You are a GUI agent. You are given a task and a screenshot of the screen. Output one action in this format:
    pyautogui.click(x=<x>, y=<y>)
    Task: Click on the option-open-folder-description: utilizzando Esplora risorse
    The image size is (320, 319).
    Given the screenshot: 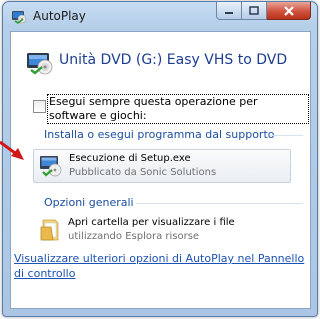 What is the action you would take?
    pyautogui.click(x=134, y=236)
    